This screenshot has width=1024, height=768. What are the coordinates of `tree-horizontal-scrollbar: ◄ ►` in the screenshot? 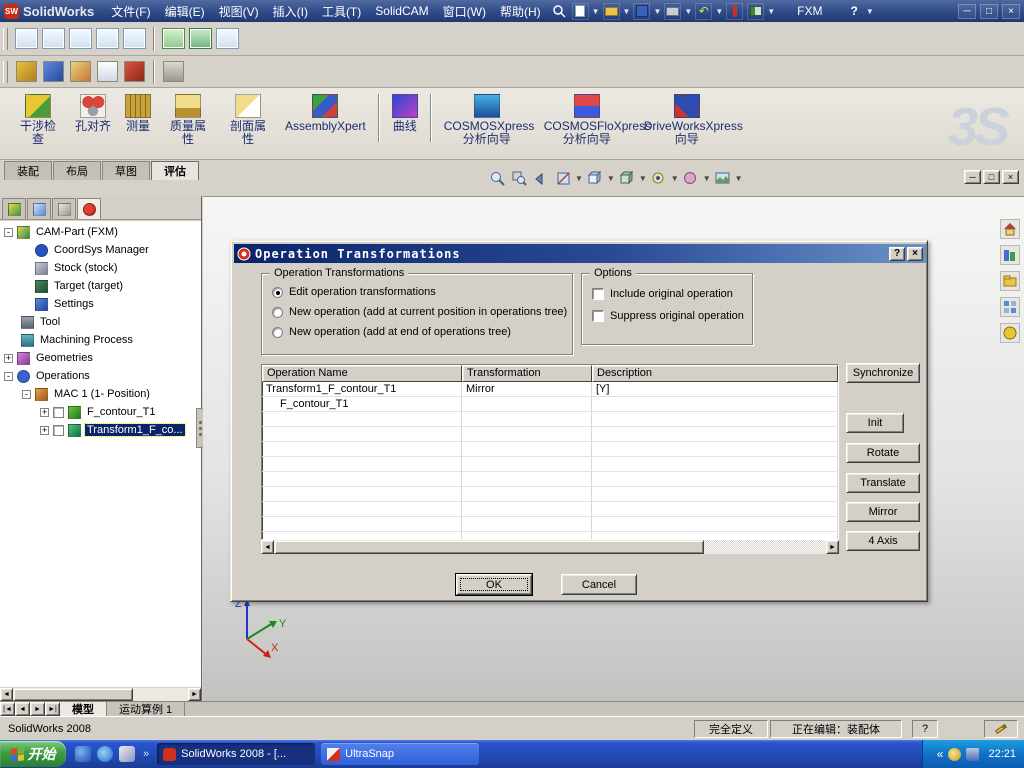 It's located at (100, 694).